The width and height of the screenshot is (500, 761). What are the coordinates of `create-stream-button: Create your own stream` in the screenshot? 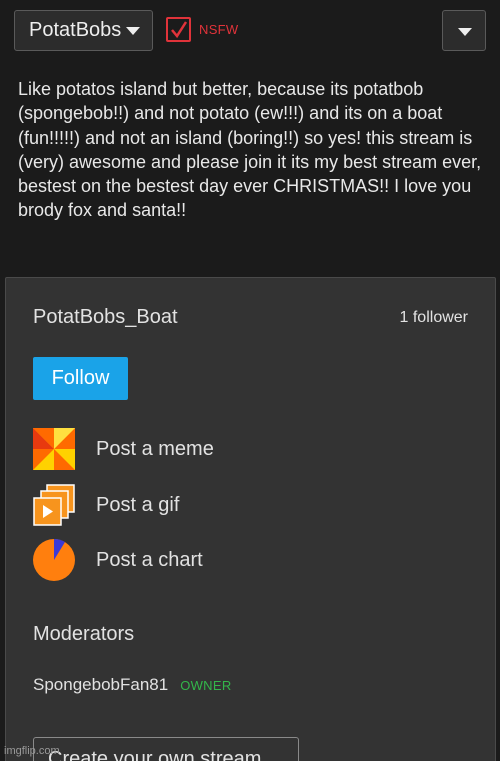 It's located at (166, 749).